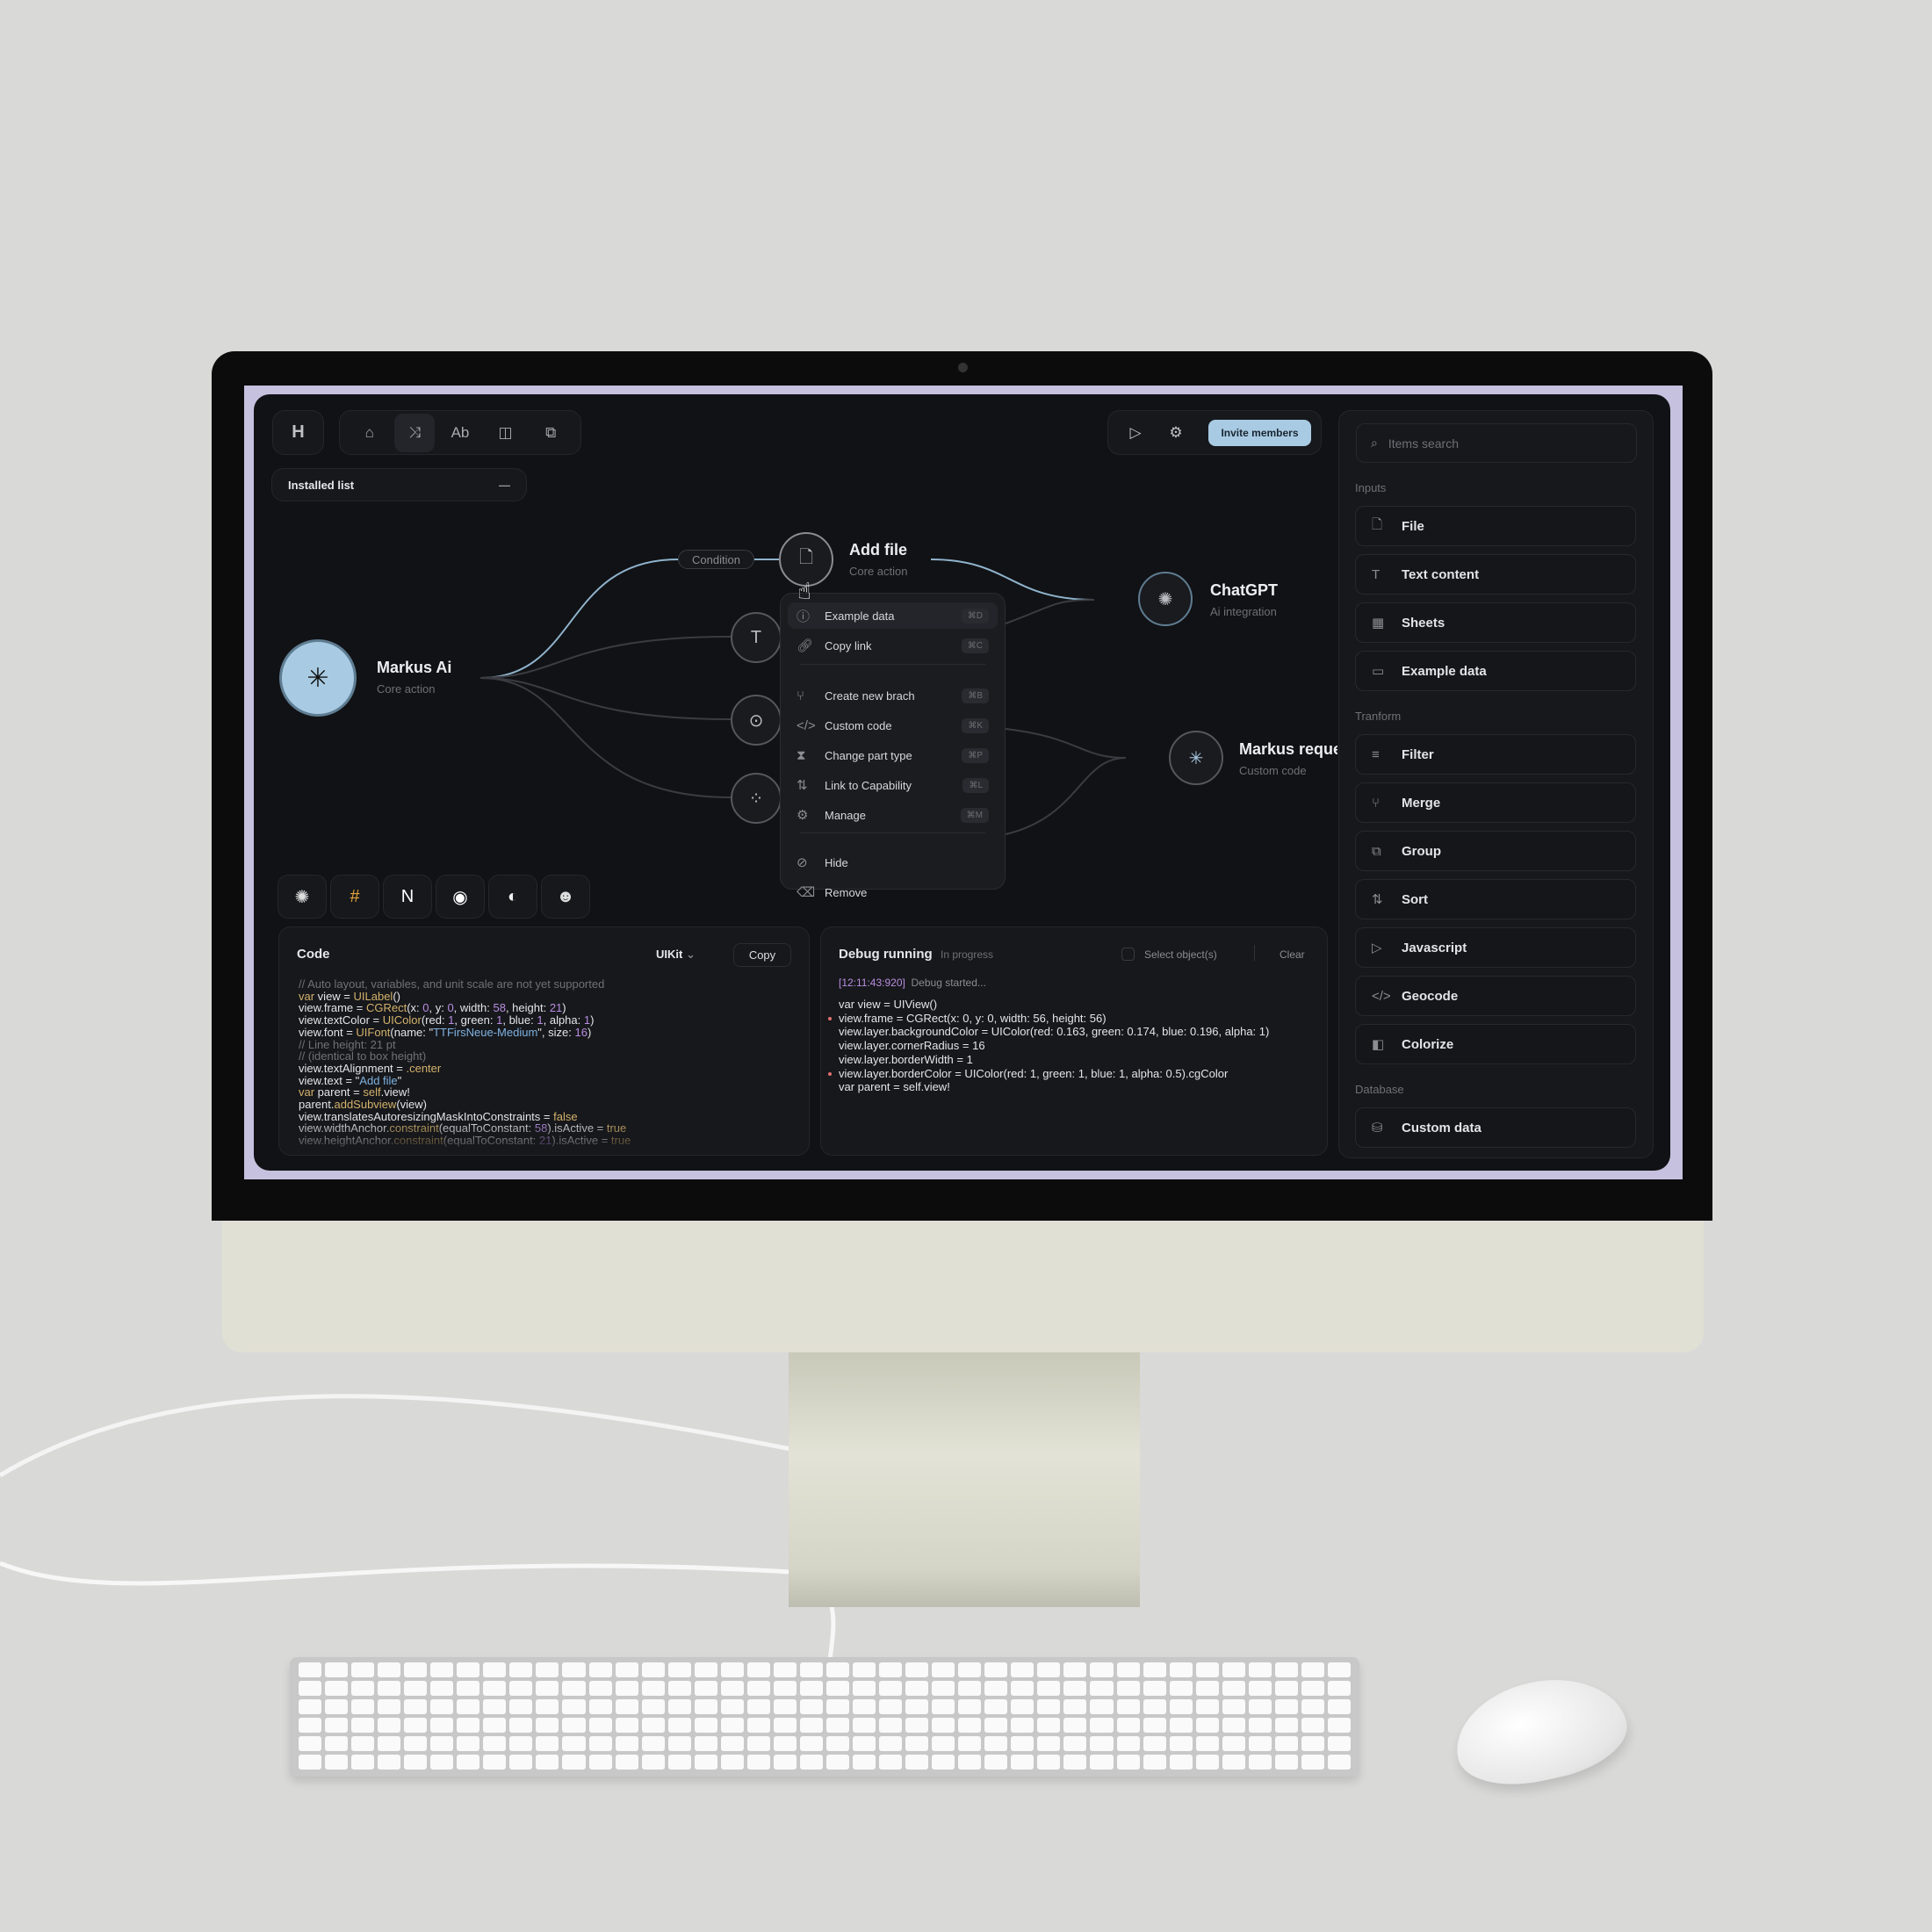 The width and height of the screenshot is (1932, 1932). What do you see at coordinates (1244, 599) in the screenshot?
I see `chatgpt-node: ChatGPT Ai integration` at bounding box center [1244, 599].